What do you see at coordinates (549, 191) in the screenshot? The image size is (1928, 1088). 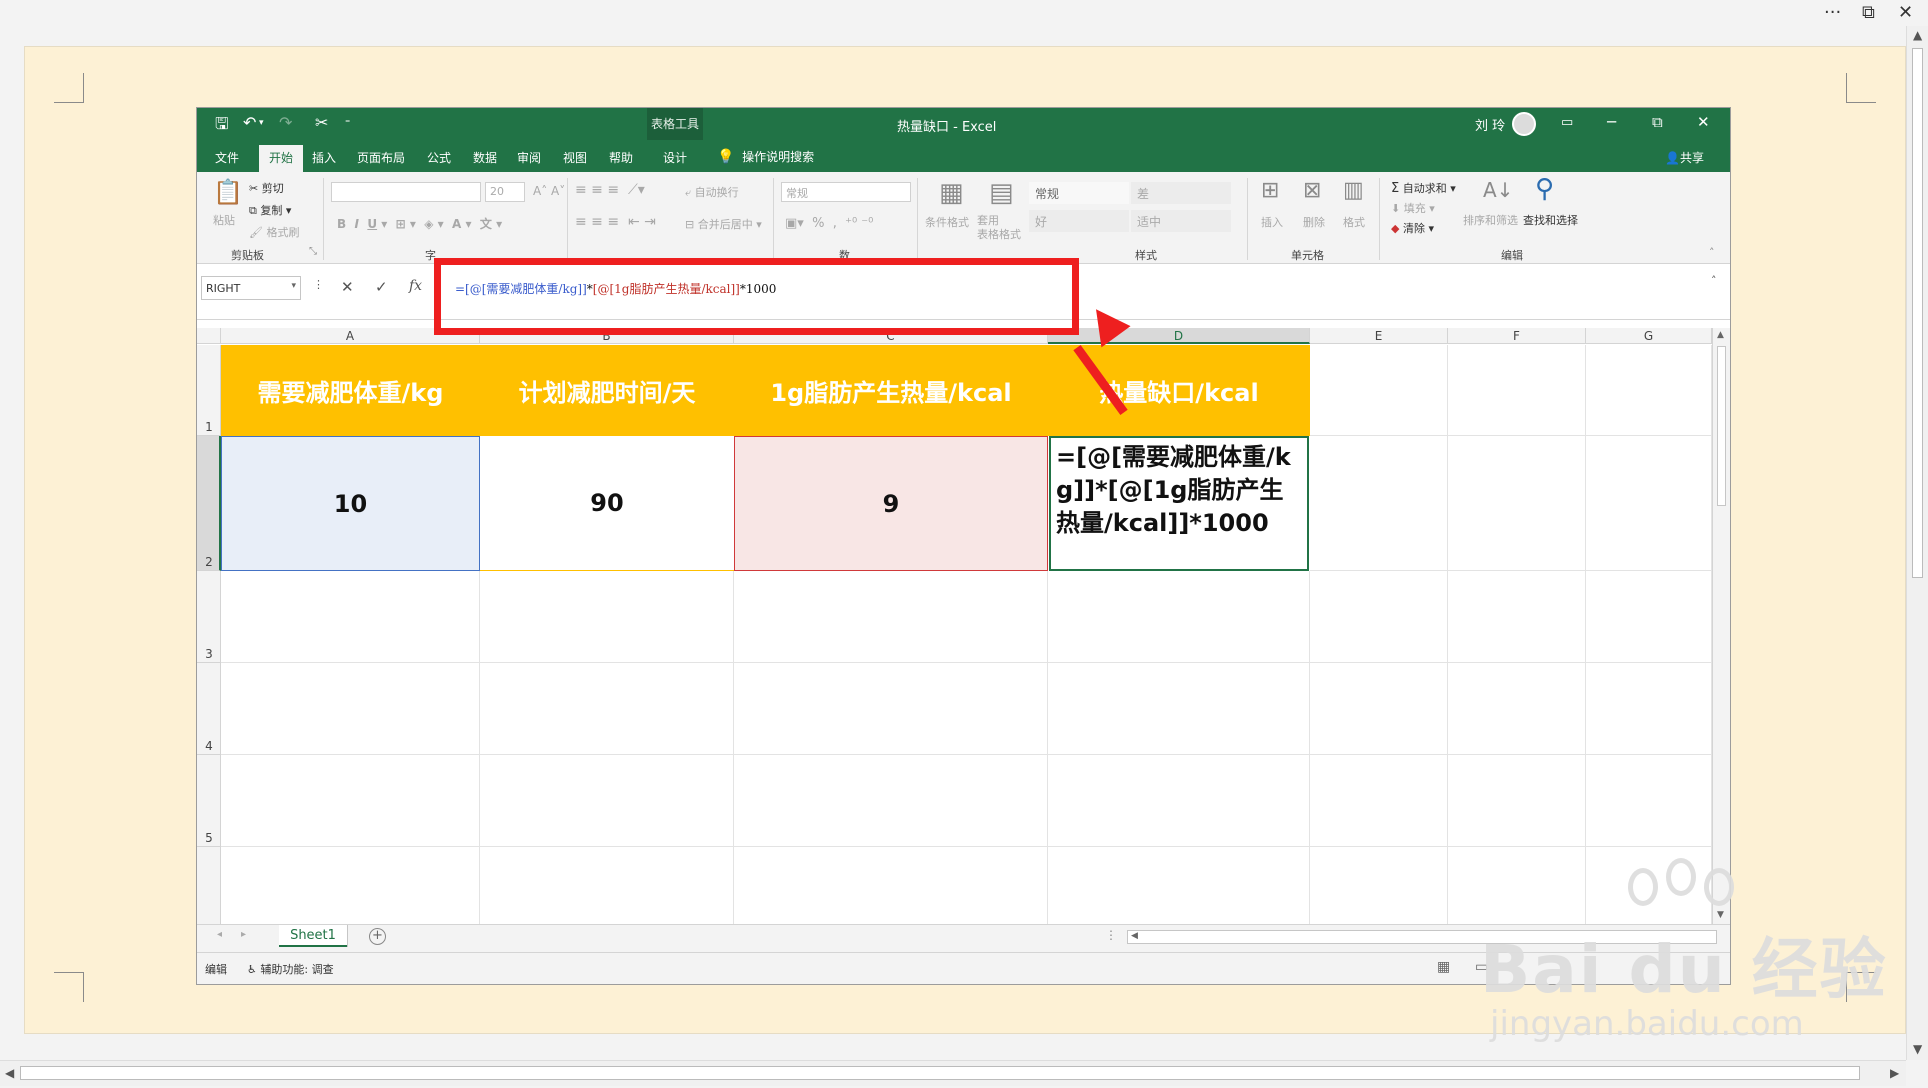 I see `grow-font-icon: A˄ A˅` at bounding box center [549, 191].